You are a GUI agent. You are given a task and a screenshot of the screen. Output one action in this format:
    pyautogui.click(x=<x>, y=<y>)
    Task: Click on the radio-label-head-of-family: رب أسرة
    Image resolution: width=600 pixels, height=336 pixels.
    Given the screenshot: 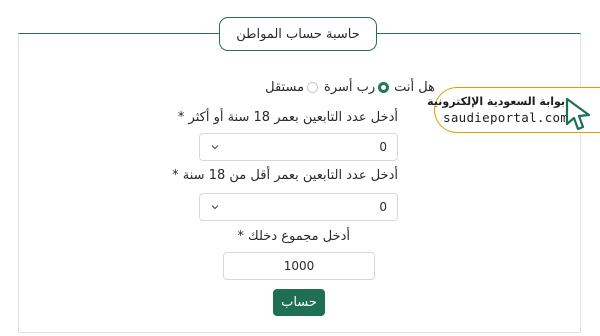 What is the action you would take?
    pyautogui.click(x=349, y=87)
    